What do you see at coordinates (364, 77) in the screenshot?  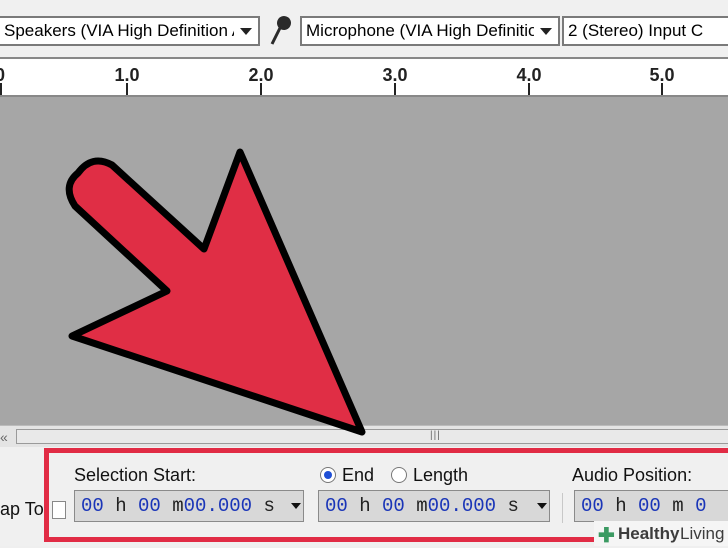 I see `timeline-ruler: 0 1.0 2.0 3.0 4.0 5.0` at bounding box center [364, 77].